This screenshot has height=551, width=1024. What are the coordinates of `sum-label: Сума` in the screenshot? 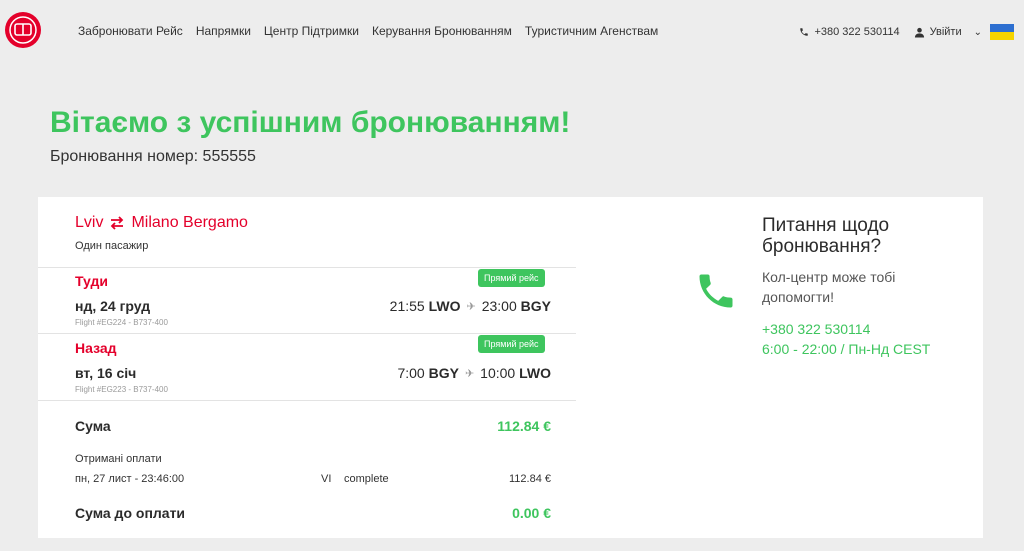 It's located at (93, 426).